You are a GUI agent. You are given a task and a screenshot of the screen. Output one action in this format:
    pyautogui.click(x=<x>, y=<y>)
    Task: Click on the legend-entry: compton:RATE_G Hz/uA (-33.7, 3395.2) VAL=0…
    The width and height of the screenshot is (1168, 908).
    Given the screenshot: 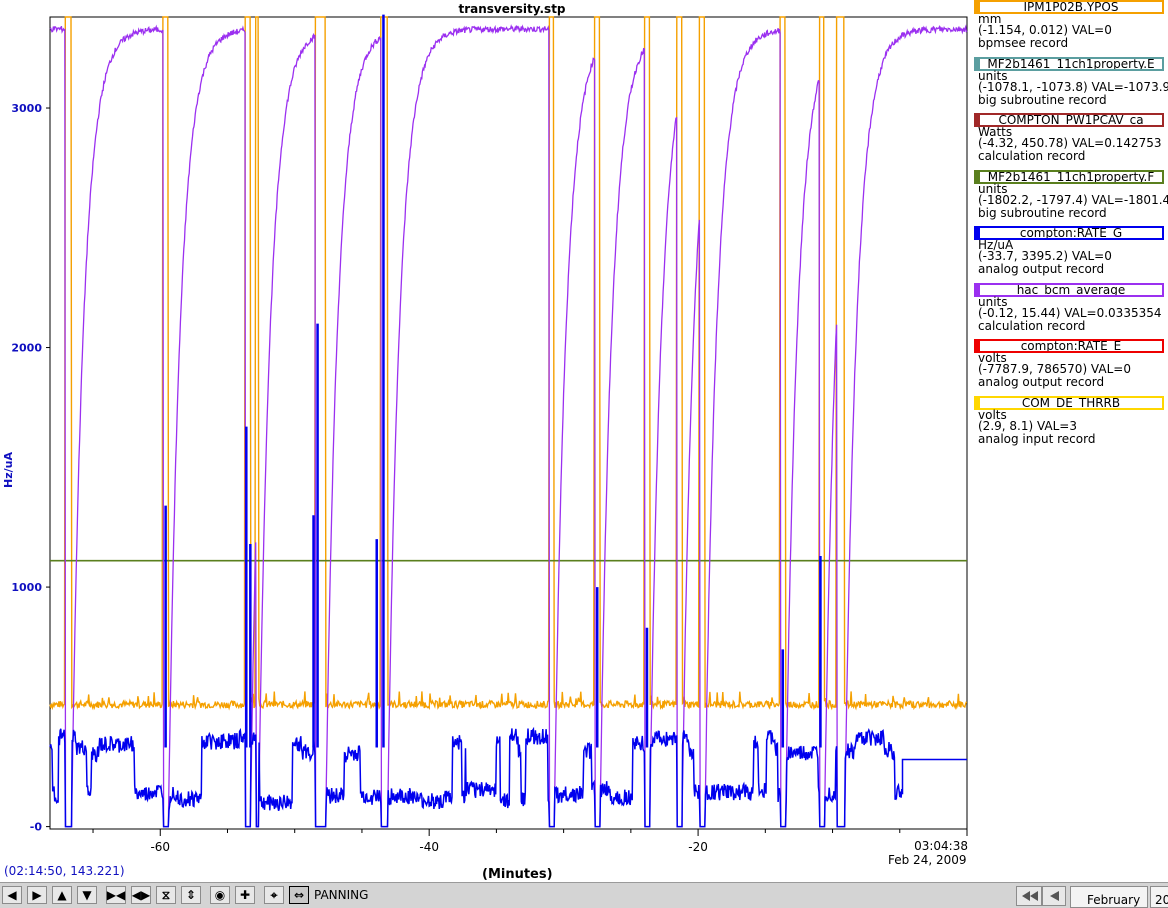 What is the action you would take?
    pyautogui.click(x=1070, y=254)
    